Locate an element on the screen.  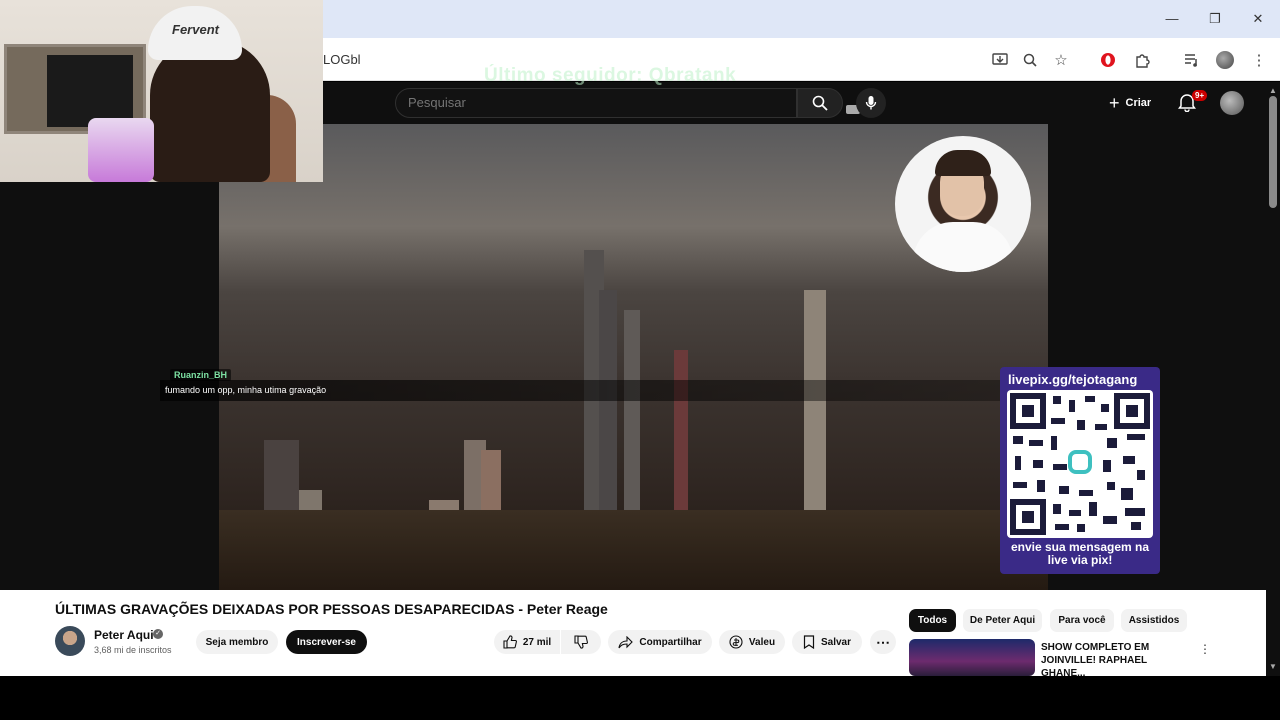
notification-badge: 9+ is located at coordinates (1200, 95).